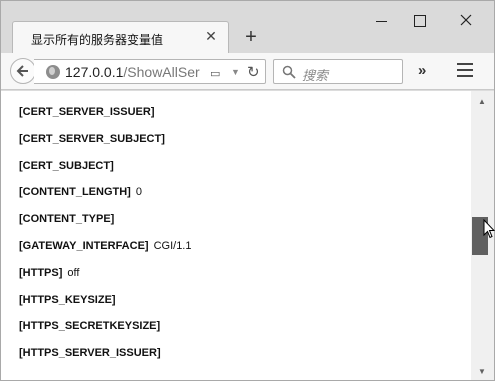 The width and height of the screenshot is (495, 381). I want to click on navigation-bar: 127.0.0.1/ShowAllSer ▭ ▼ ↻ 搜索 », so click(247, 71).